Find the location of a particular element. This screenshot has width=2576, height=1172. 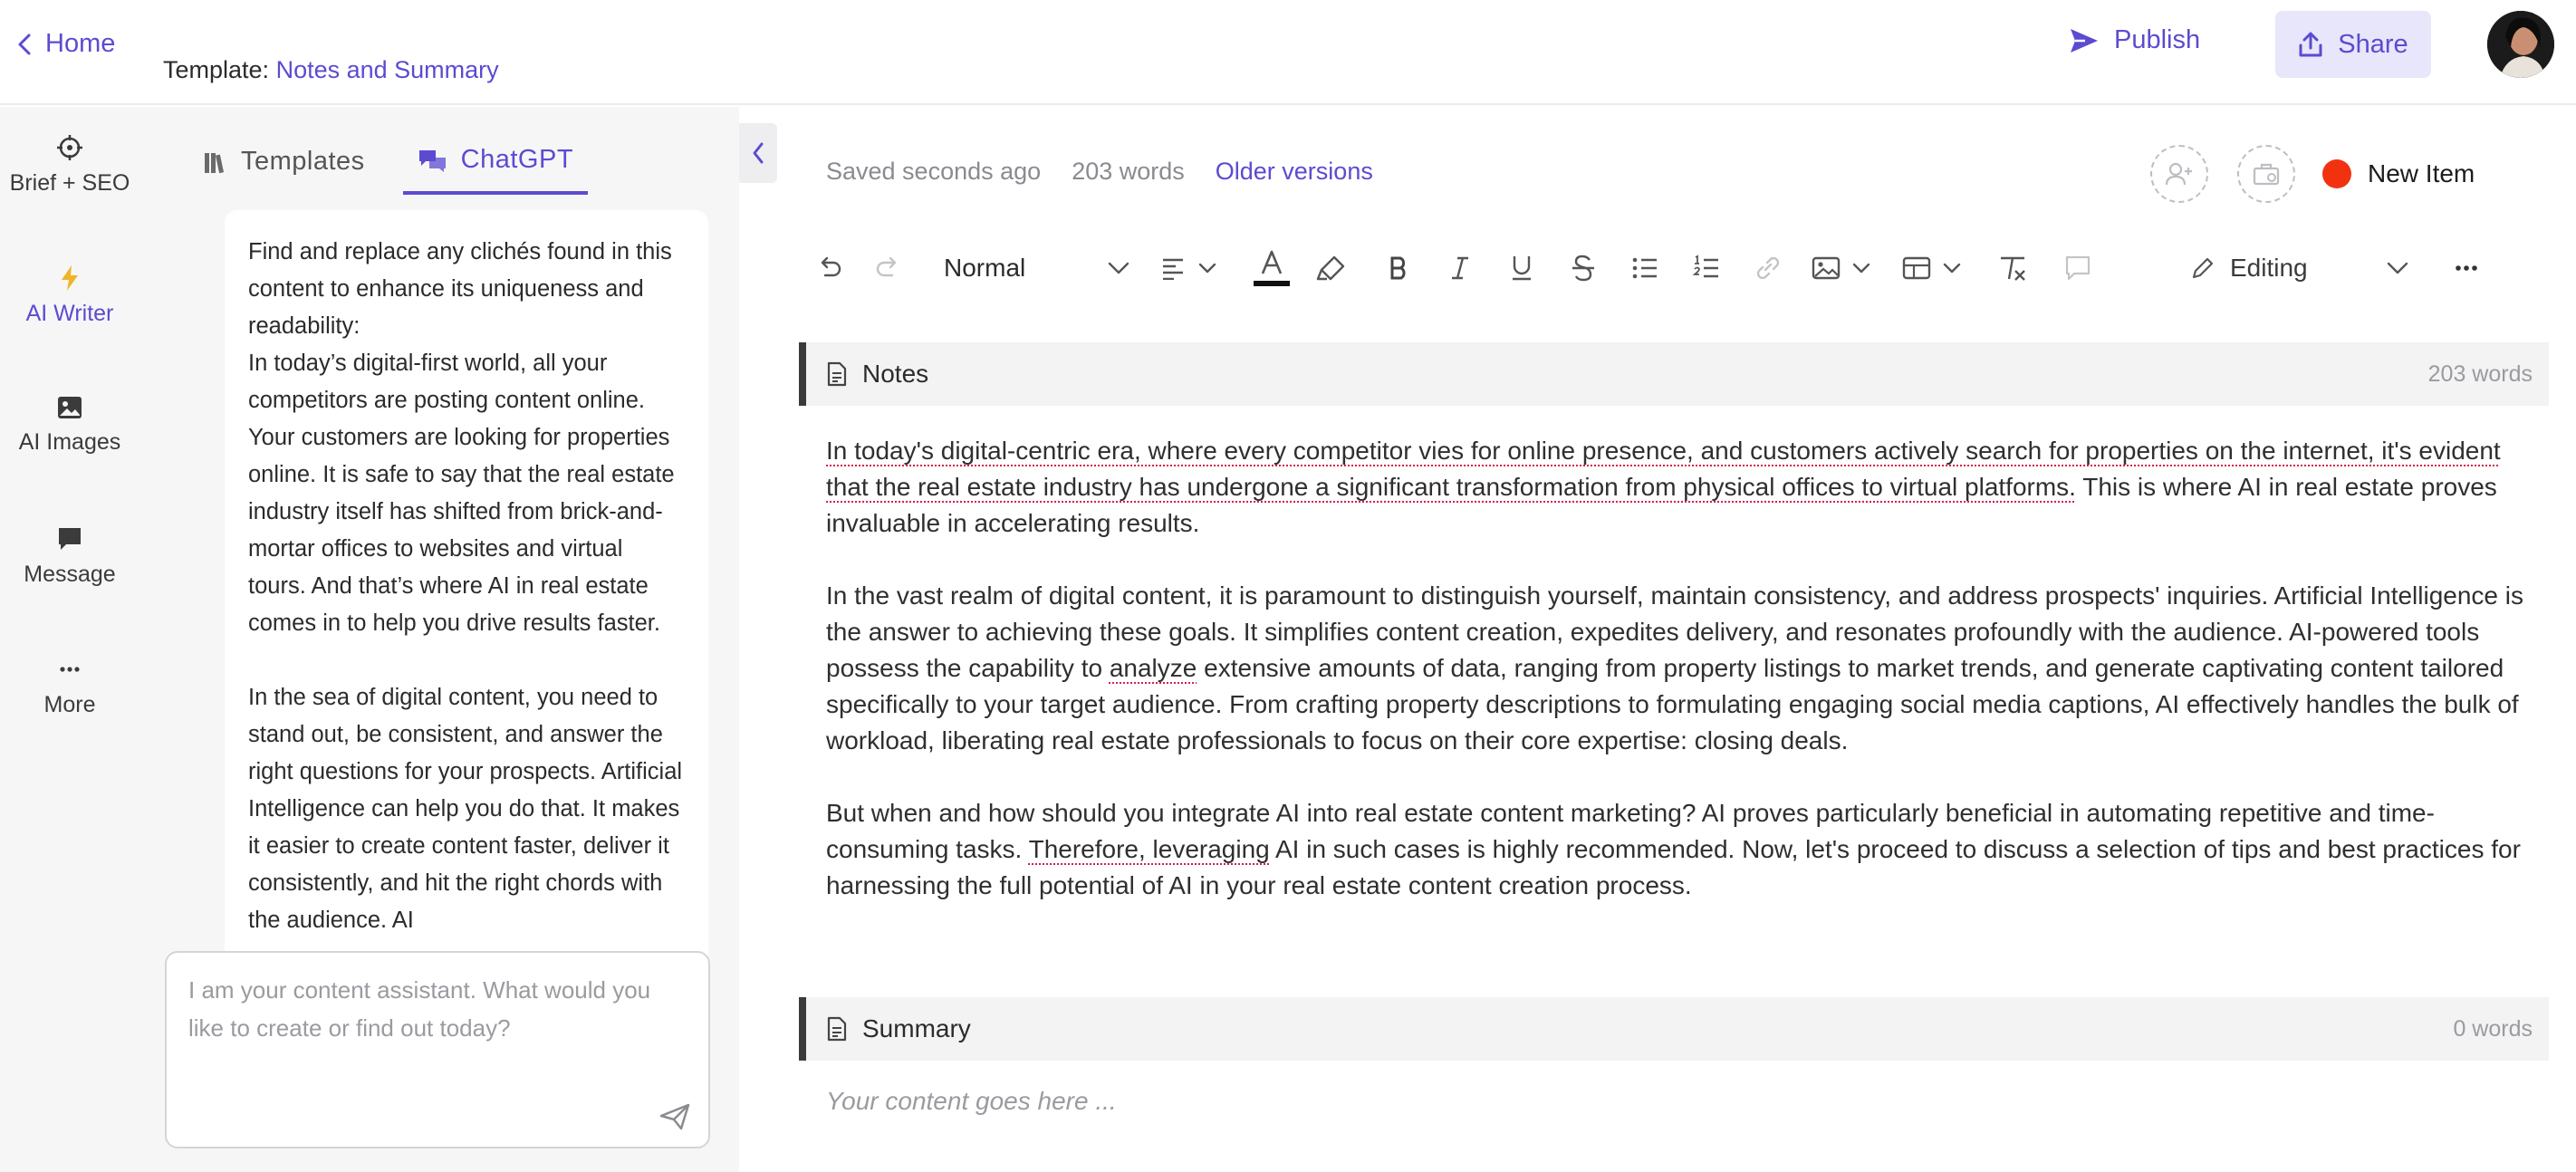

rail-item-ai-writer: AI Writer is located at coordinates (69, 295).